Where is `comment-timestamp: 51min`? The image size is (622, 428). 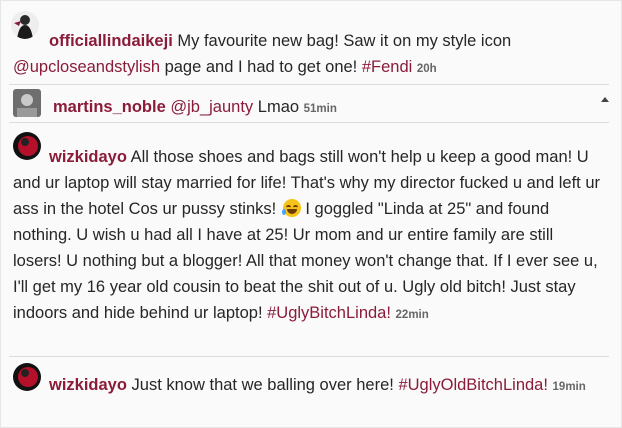 comment-timestamp: 51min is located at coordinates (320, 109).